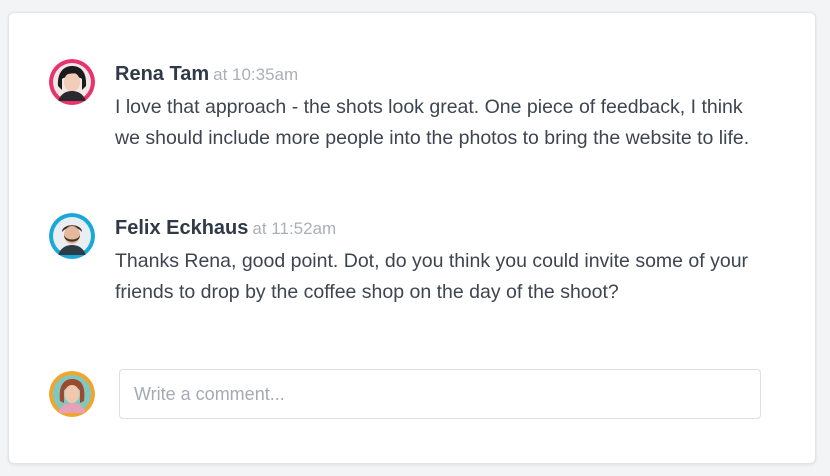  Describe the element at coordinates (294, 228) in the screenshot. I see `comment-timestamp: at 11:52am` at that location.